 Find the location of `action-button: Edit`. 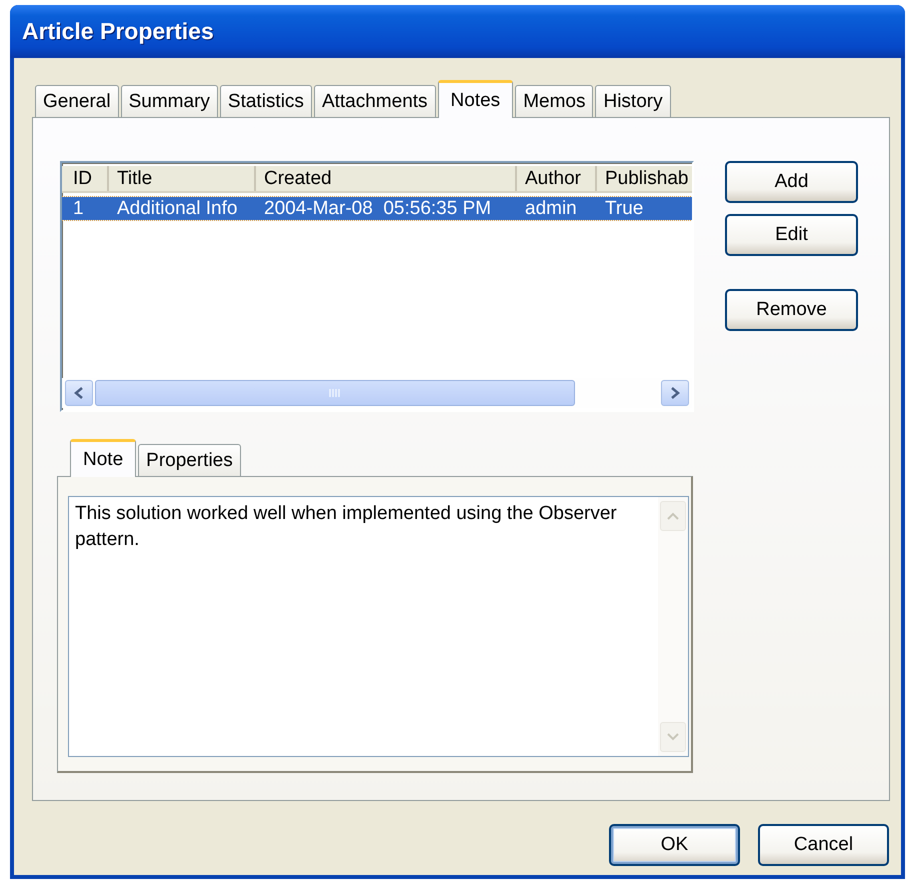

action-button: Edit is located at coordinates (791, 235).